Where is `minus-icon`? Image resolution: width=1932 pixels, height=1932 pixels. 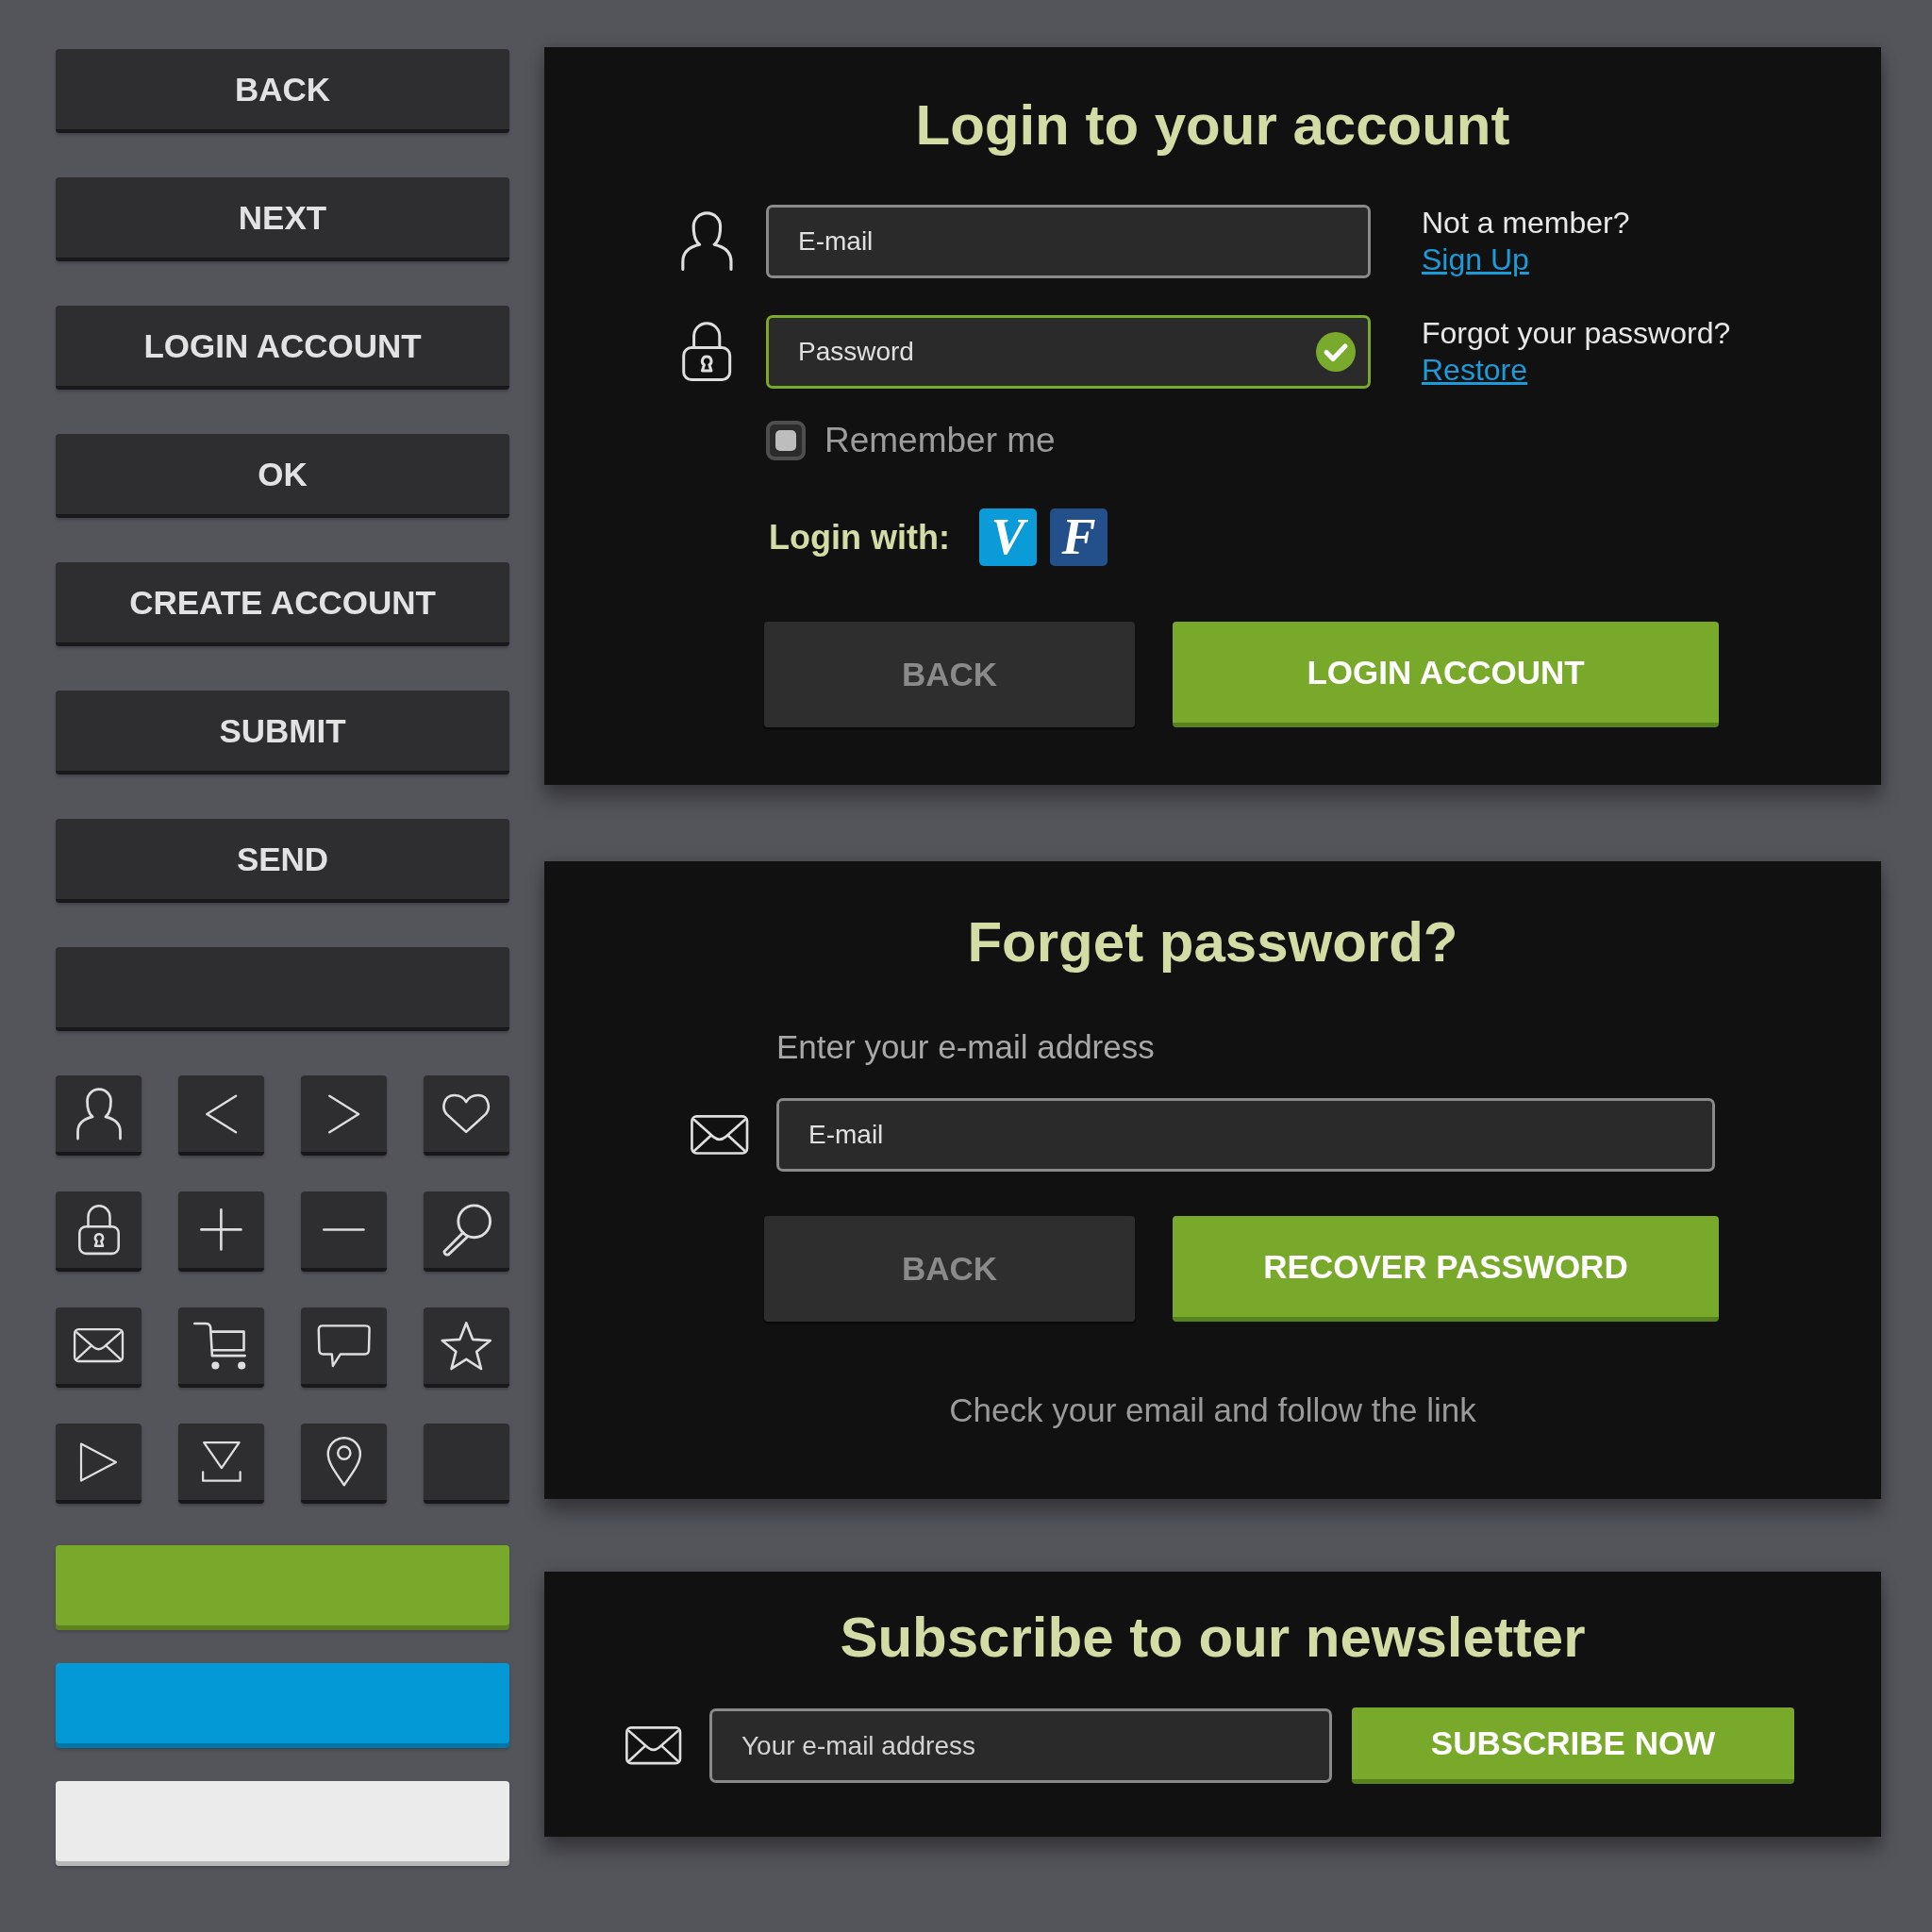 minus-icon is located at coordinates (344, 1229).